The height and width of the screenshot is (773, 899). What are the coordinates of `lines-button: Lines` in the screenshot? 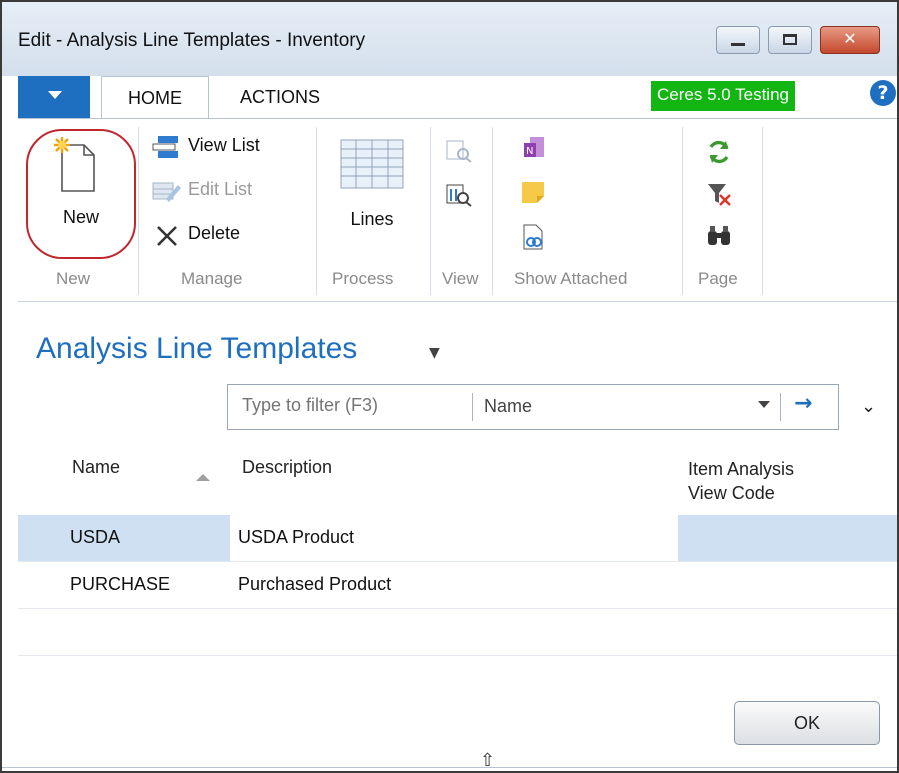 It's located at (372, 193).